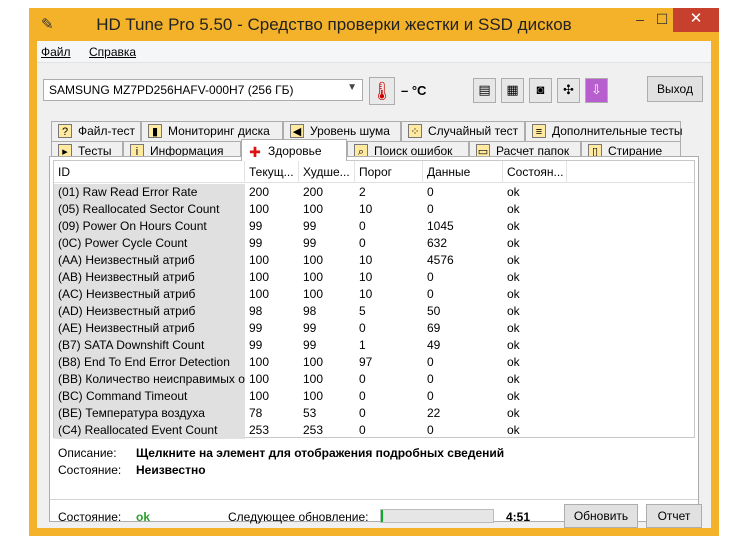 This screenshot has height=536, width=751. Describe the element at coordinates (294, 150) in the screenshot. I see `tab-health: ✚ Здоровье` at that location.